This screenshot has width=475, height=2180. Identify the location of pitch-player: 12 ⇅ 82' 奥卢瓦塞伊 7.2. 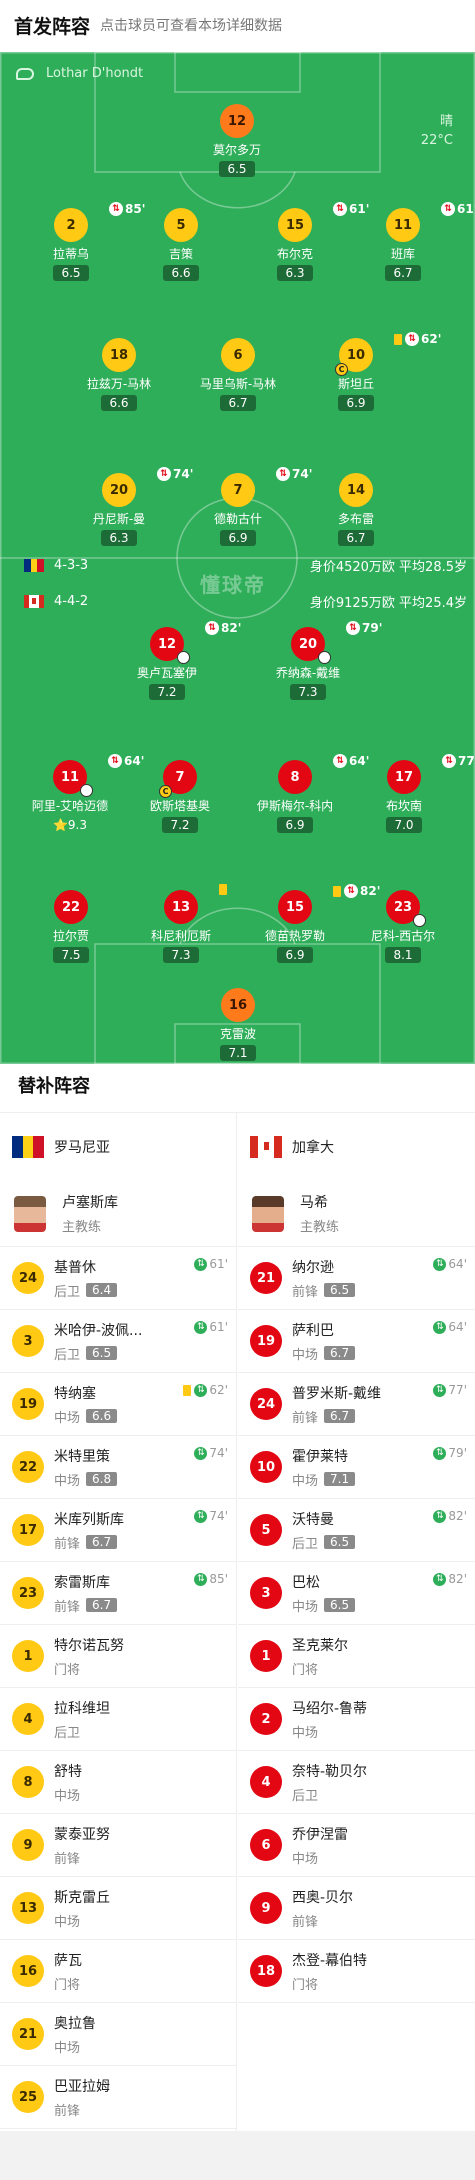
(179, 660).